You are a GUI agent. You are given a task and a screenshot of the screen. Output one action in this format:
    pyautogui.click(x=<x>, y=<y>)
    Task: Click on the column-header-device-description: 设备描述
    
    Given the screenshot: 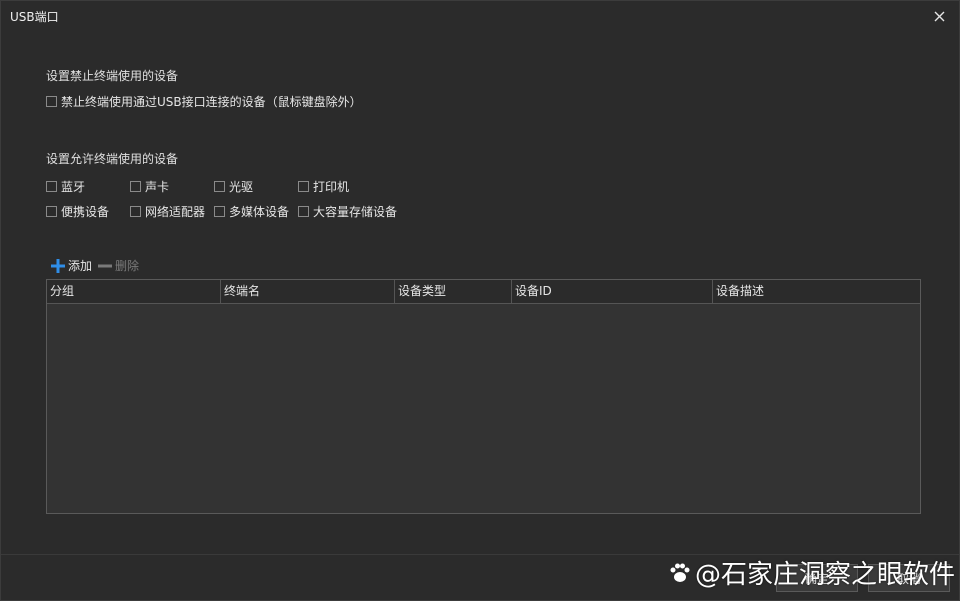 What is the action you would take?
    pyautogui.click(x=816, y=291)
    